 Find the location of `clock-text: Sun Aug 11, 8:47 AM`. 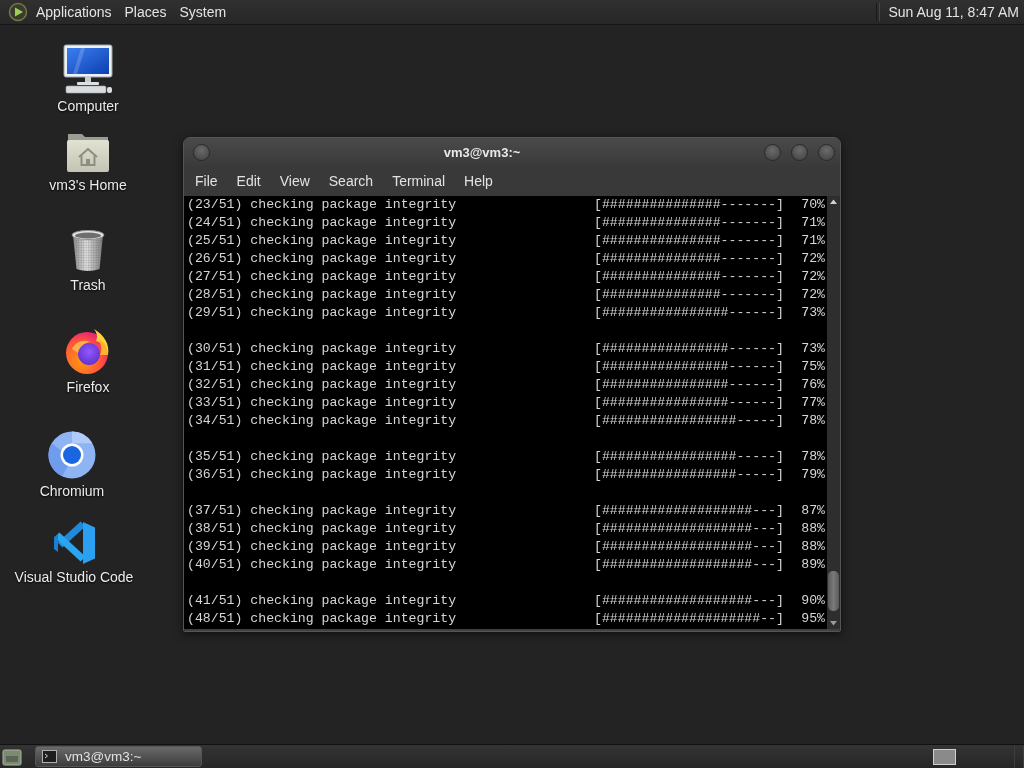

clock-text: Sun Aug 11, 8:47 AM is located at coordinates (953, 12).